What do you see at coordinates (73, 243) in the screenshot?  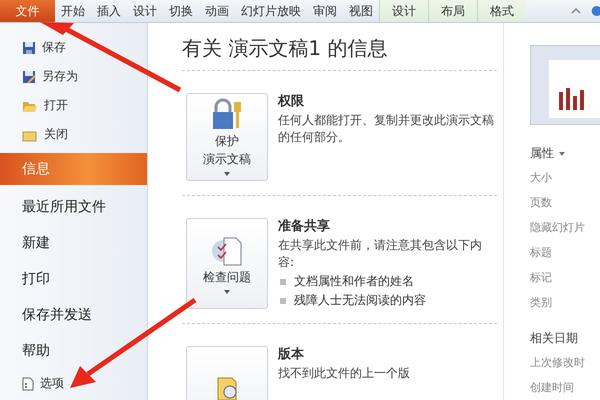 I see `menu-page: 新建` at bounding box center [73, 243].